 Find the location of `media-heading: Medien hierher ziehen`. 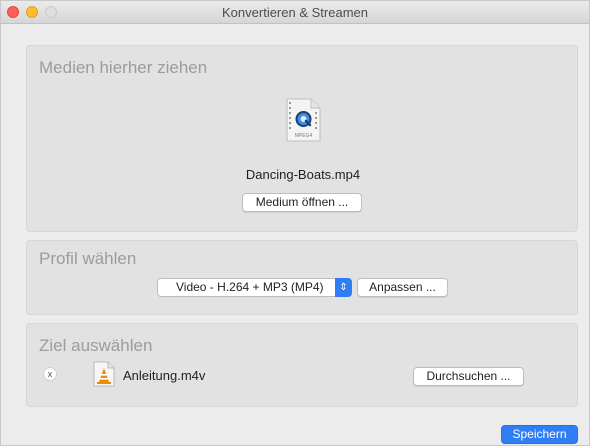

media-heading: Medien hierher ziehen is located at coordinates (123, 67).